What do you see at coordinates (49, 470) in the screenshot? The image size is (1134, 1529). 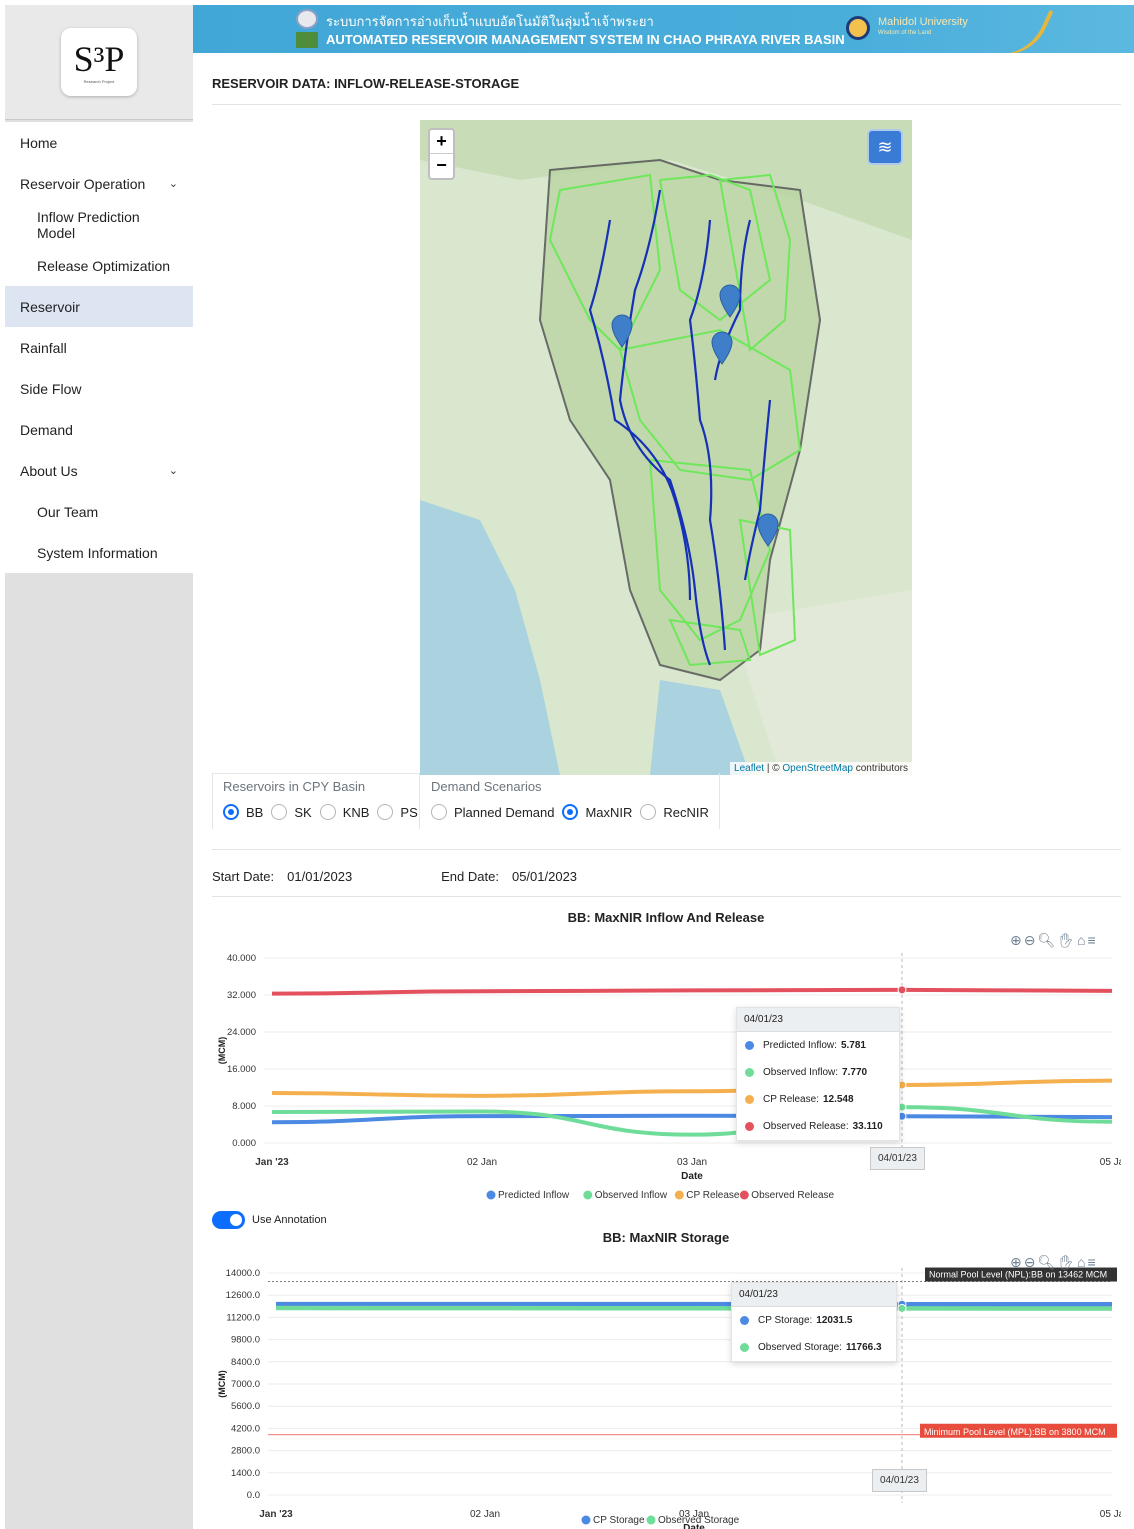 I see `sidebar-item-label: About Us` at bounding box center [49, 470].